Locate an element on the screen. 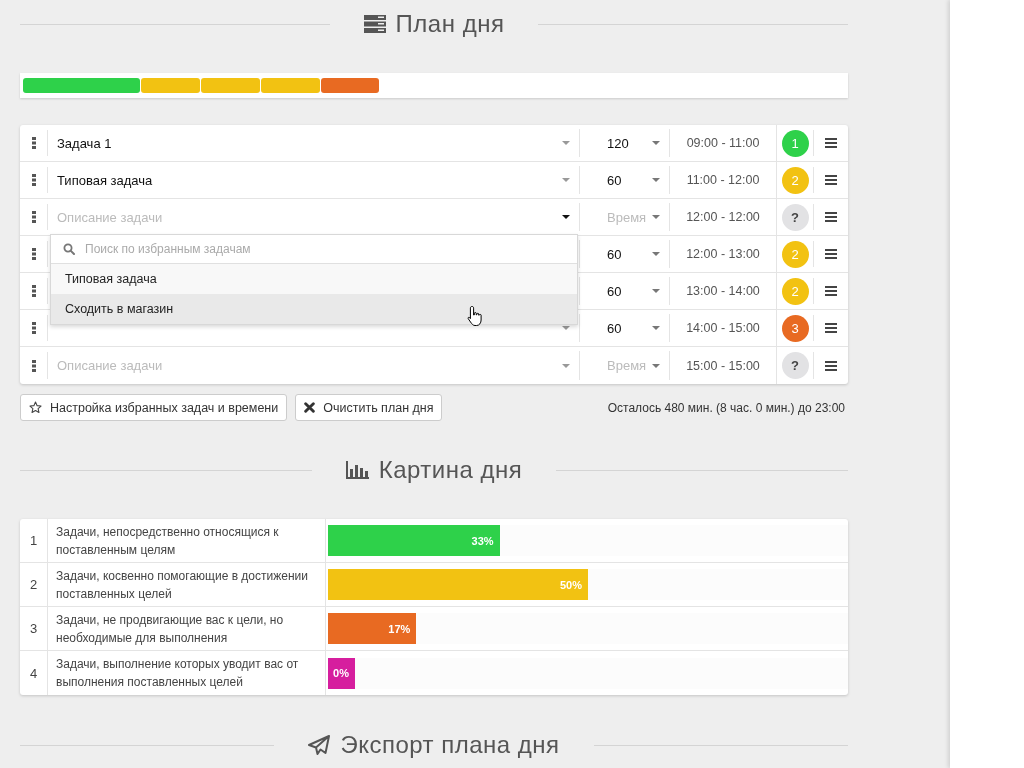  category-description: Задачи, не продвигающие вас к цели, но необходимые для выполнения is located at coordinates (170, 629).